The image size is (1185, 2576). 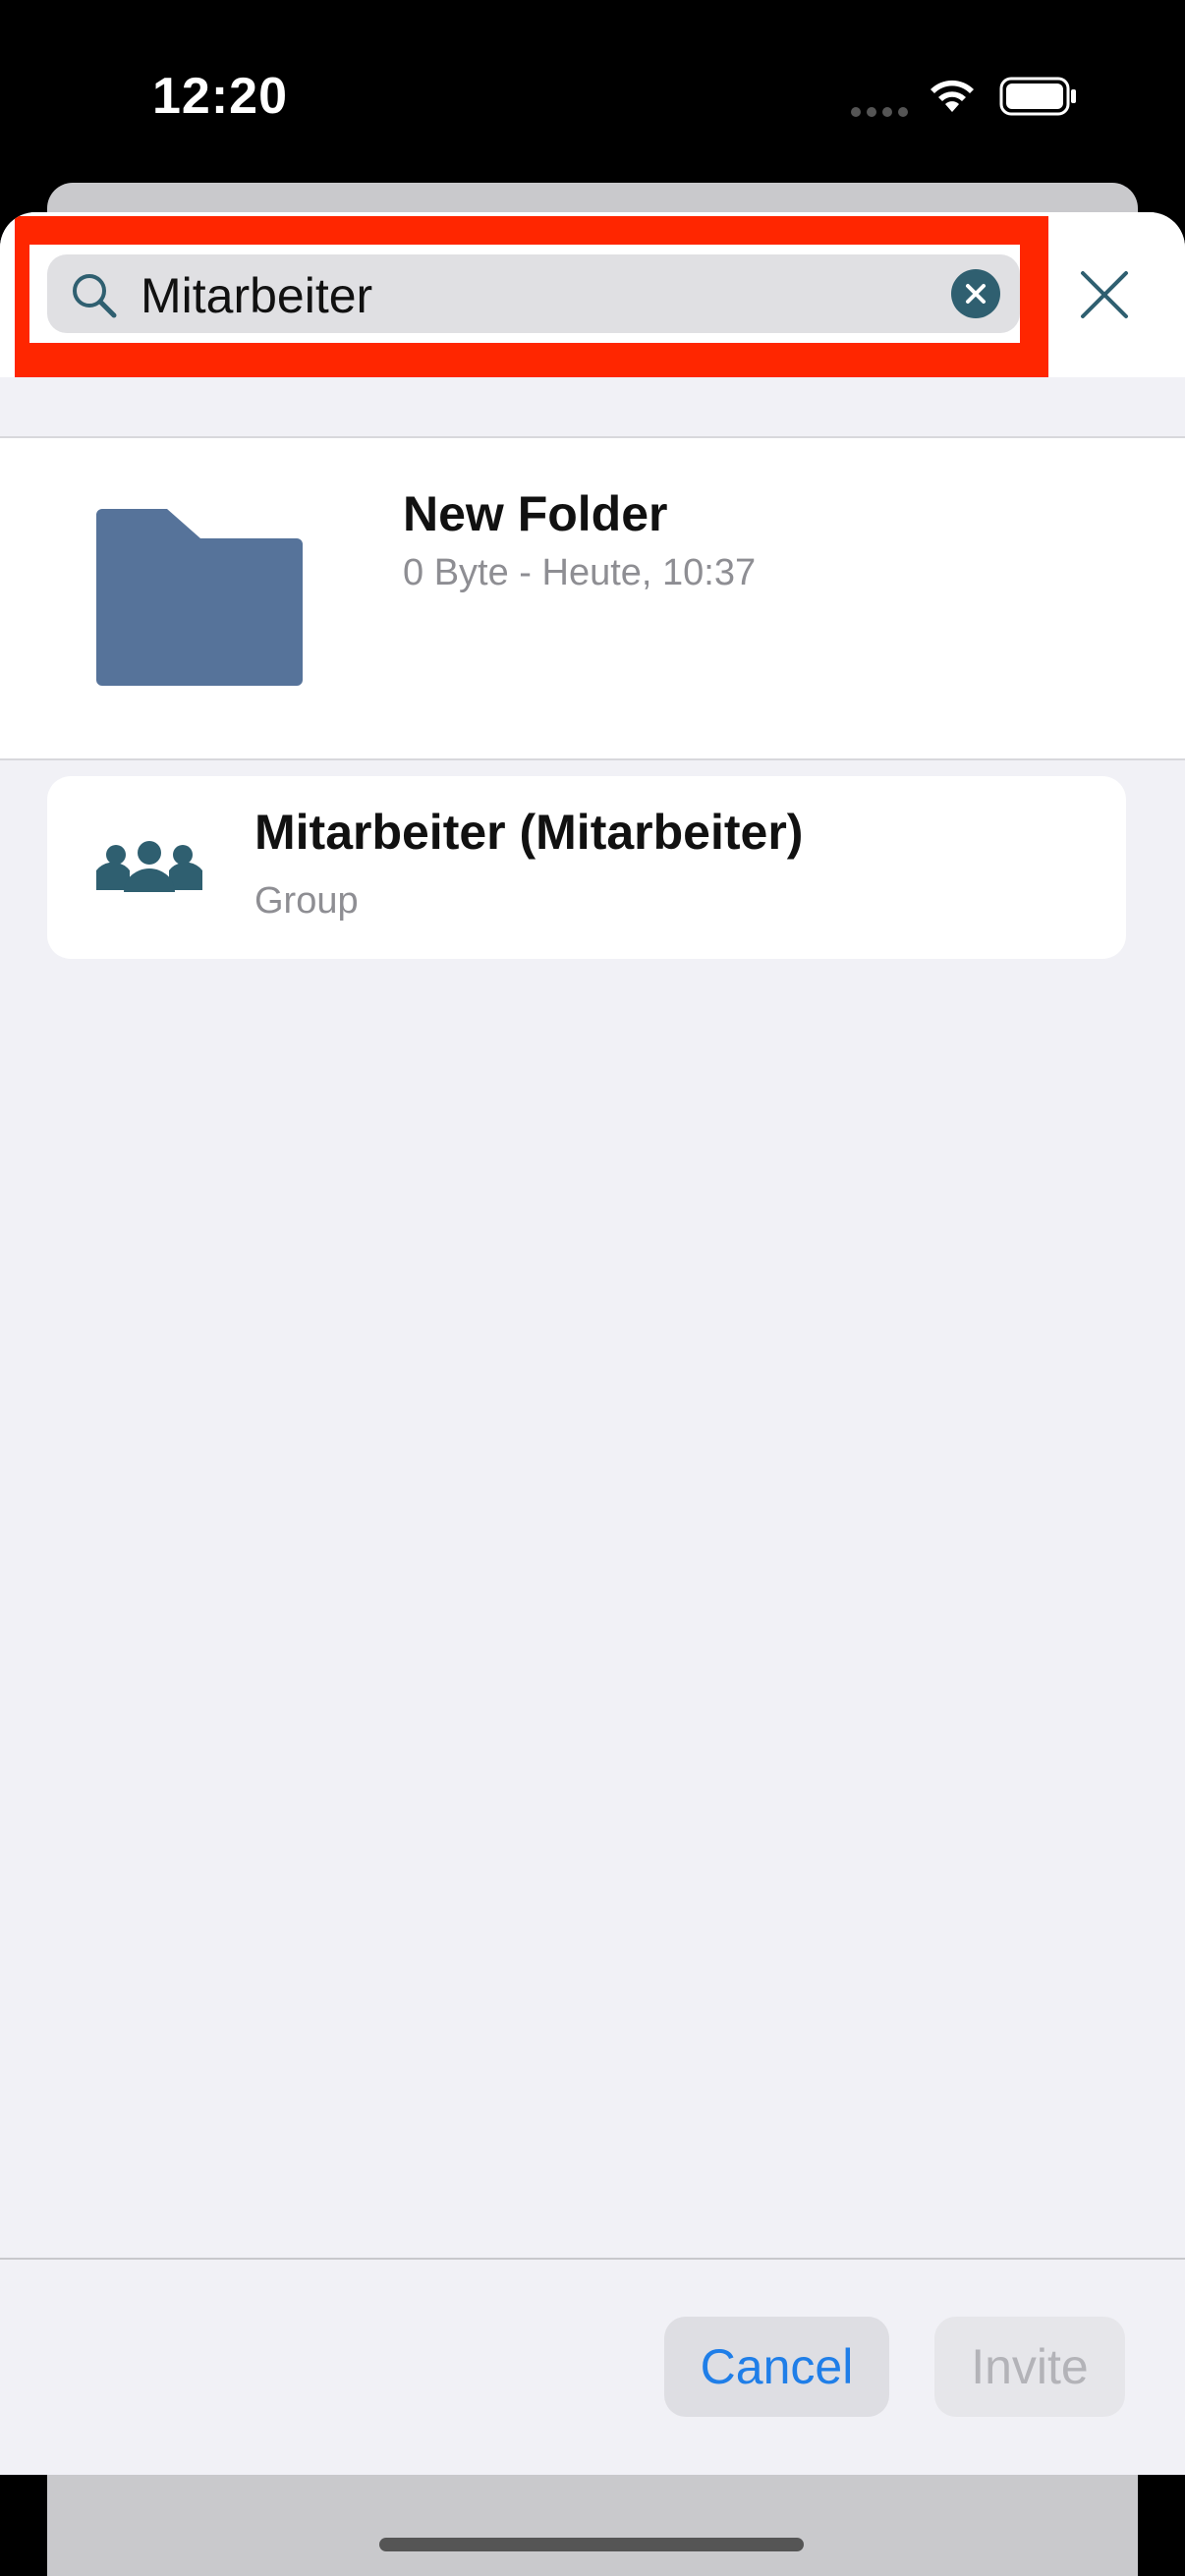 I want to click on search-header: Mitarbeiter, so click(x=592, y=294).